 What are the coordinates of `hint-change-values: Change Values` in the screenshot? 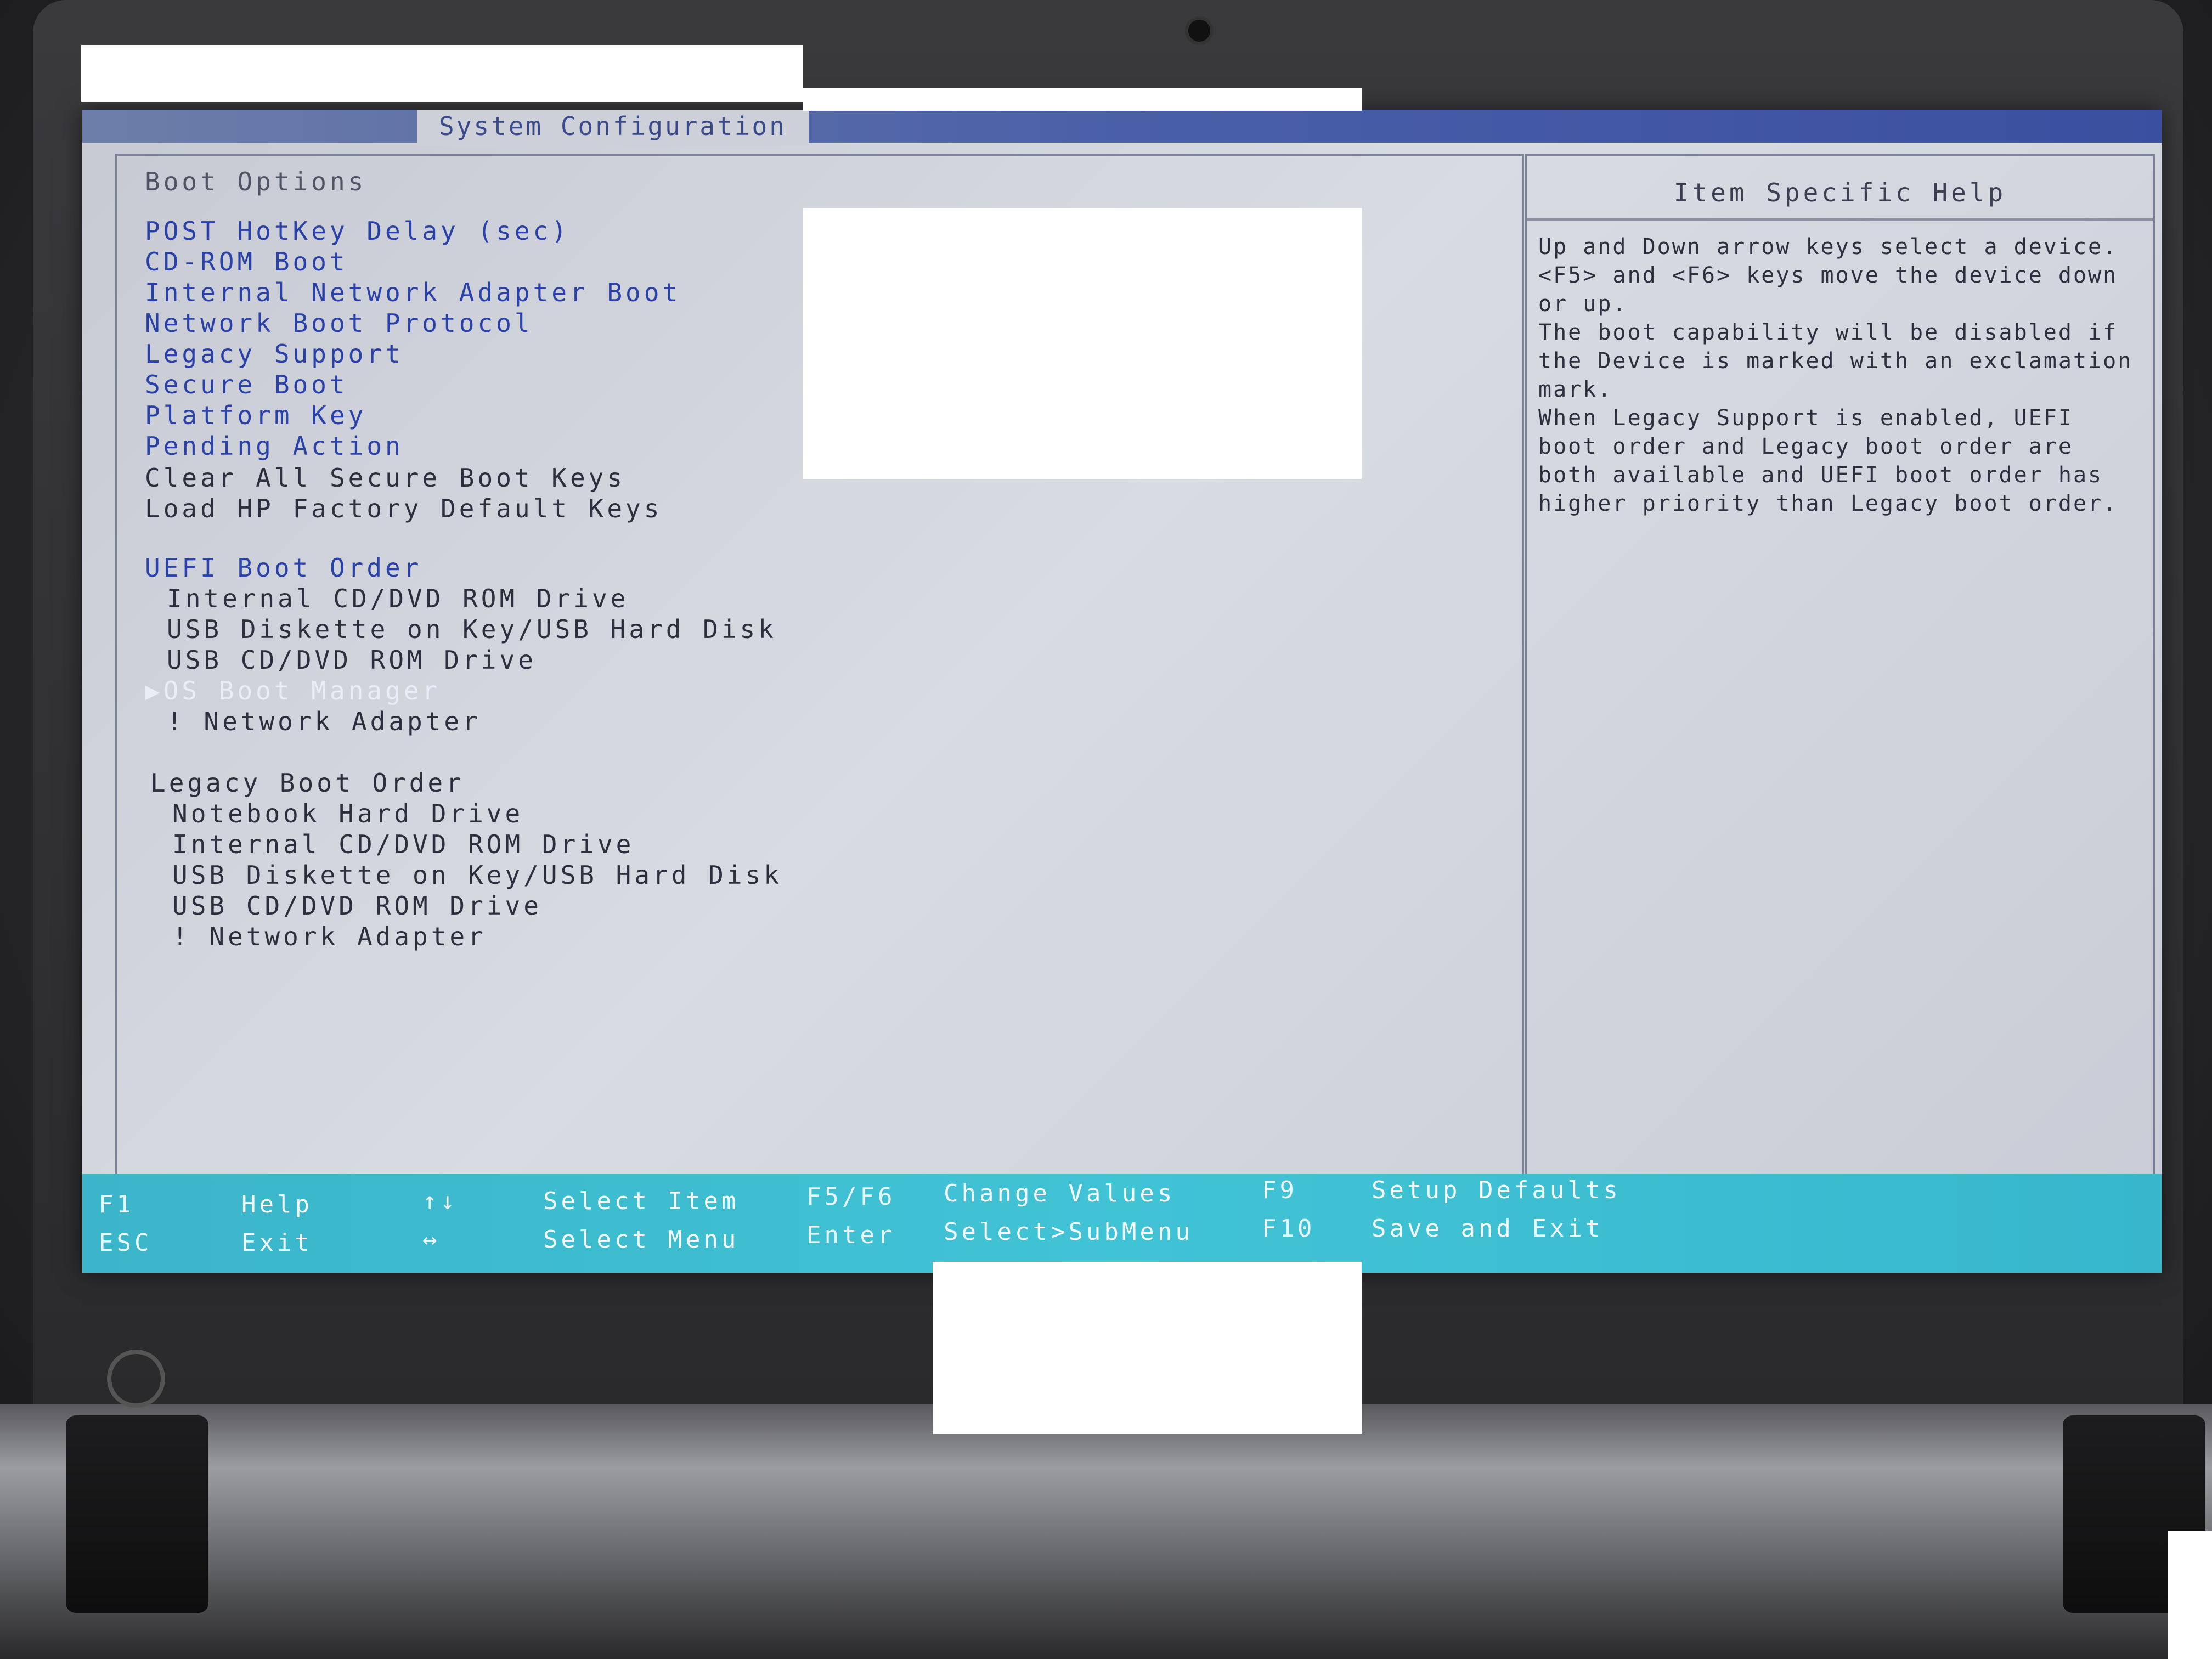 It's located at (1060, 1193).